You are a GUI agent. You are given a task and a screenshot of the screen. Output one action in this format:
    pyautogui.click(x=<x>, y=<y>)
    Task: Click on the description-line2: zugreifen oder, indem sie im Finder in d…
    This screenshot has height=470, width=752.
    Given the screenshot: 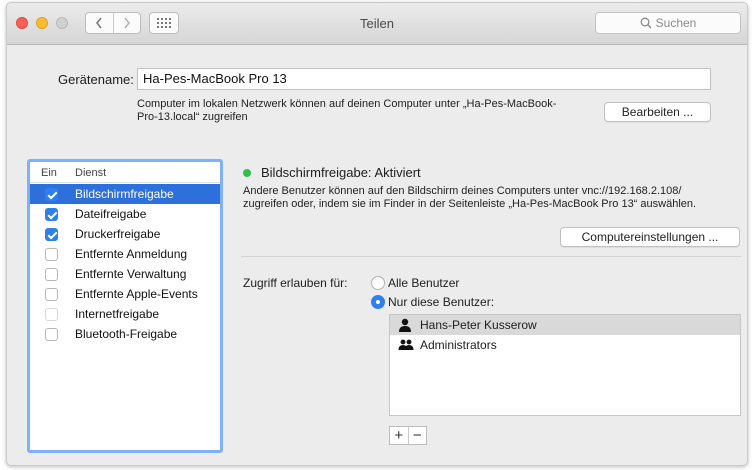 What is the action you would take?
    pyautogui.click(x=470, y=204)
    